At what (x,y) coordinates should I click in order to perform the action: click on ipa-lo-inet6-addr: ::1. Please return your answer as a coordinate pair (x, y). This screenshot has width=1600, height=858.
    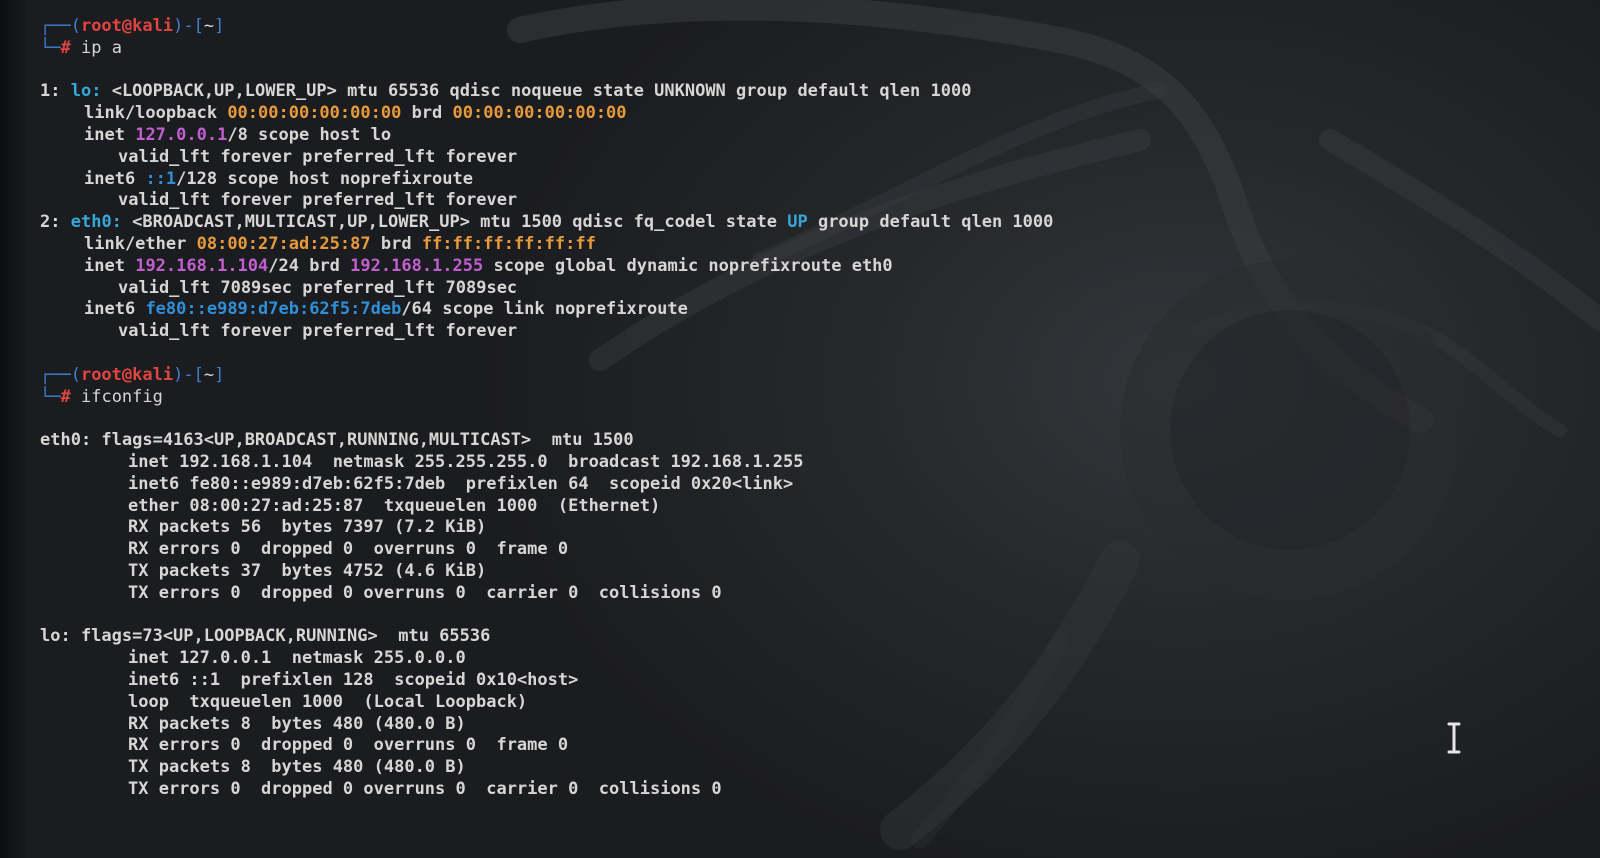
    Looking at the image, I should click on (161, 178).